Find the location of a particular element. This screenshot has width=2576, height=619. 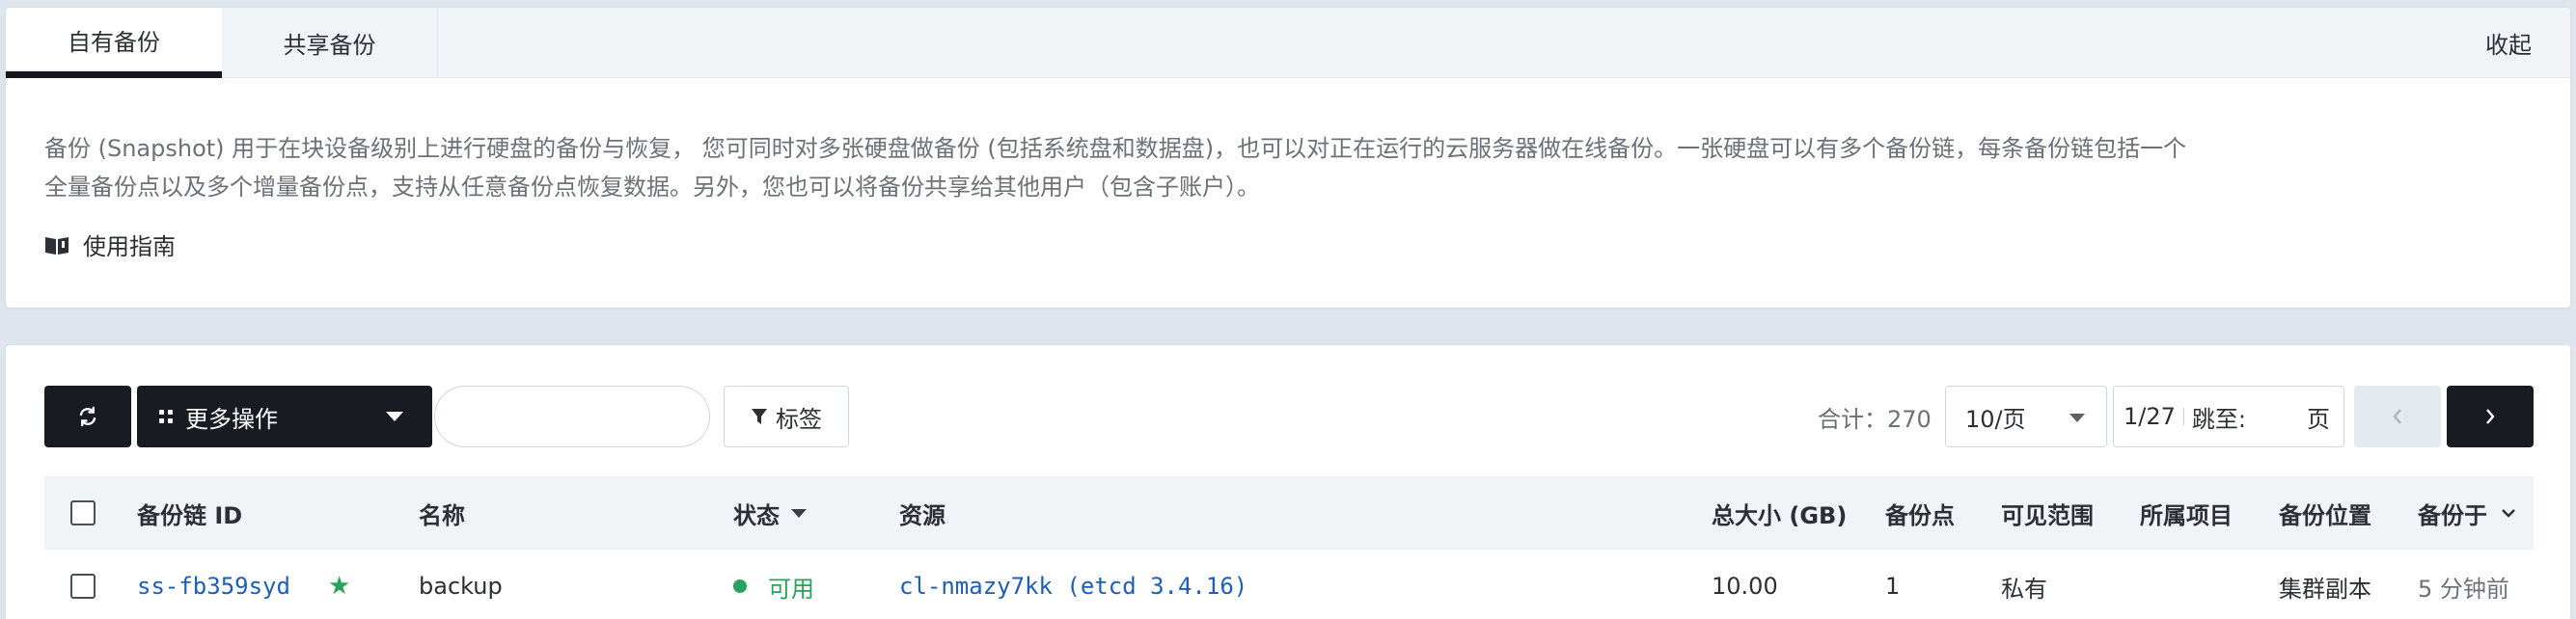

search-input is located at coordinates (572, 416).